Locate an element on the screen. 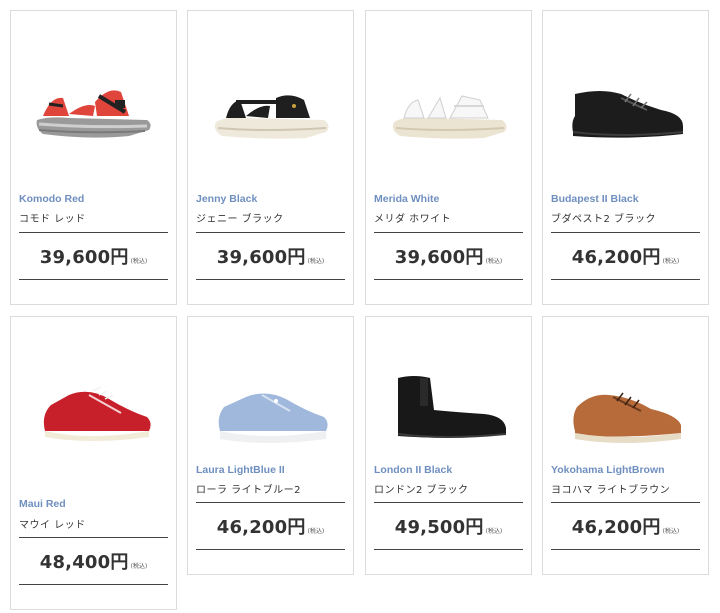 The image size is (720, 613). product-card: Maui Red マウイ レッド 48,400円 (税込) is located at coordinates (93, 463).